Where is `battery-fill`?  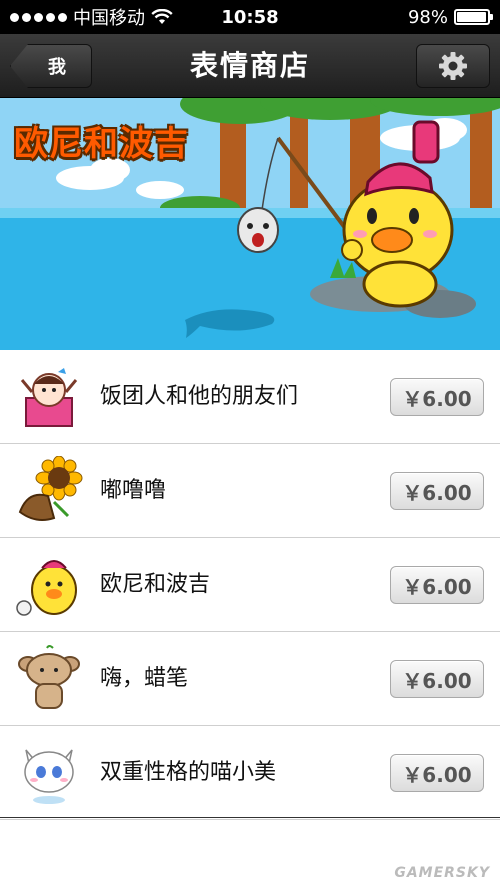 battery-fill is located at coordinates (472, 17).